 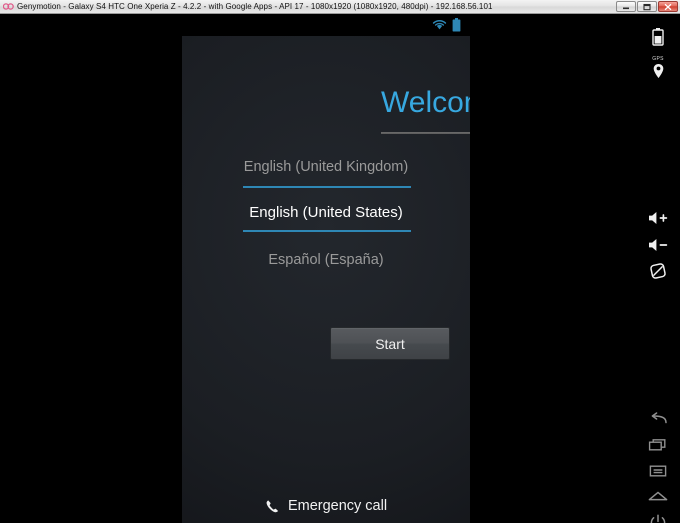 I want to click on language-option-below: Español (España), so click(x=326, y=260).